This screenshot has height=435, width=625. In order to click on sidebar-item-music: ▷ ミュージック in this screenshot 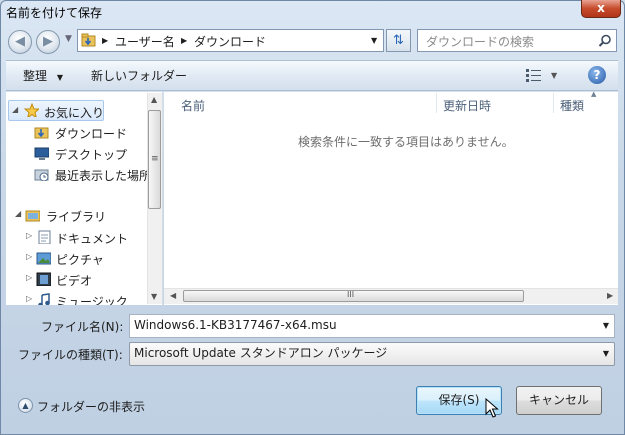, I will do `click(76, 297)`.